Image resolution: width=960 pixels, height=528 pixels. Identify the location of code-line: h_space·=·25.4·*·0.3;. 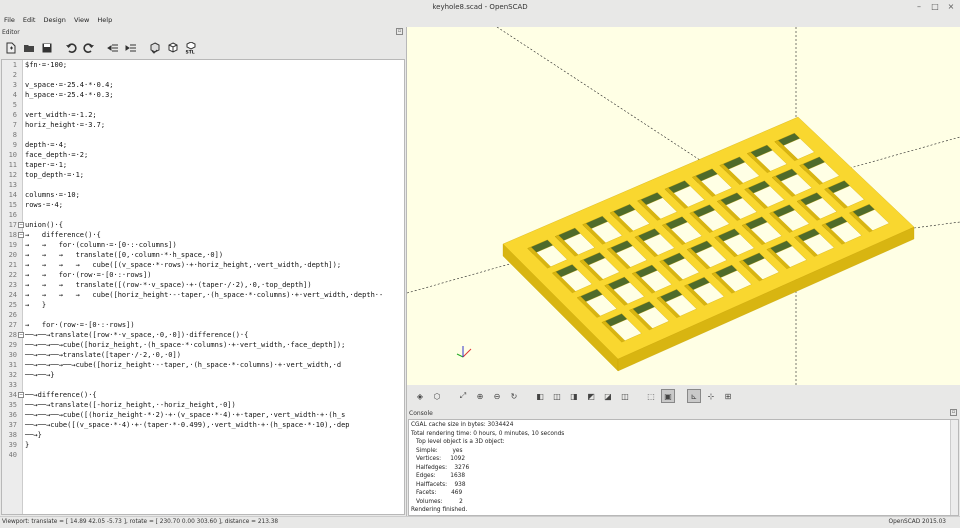
(214, 95).